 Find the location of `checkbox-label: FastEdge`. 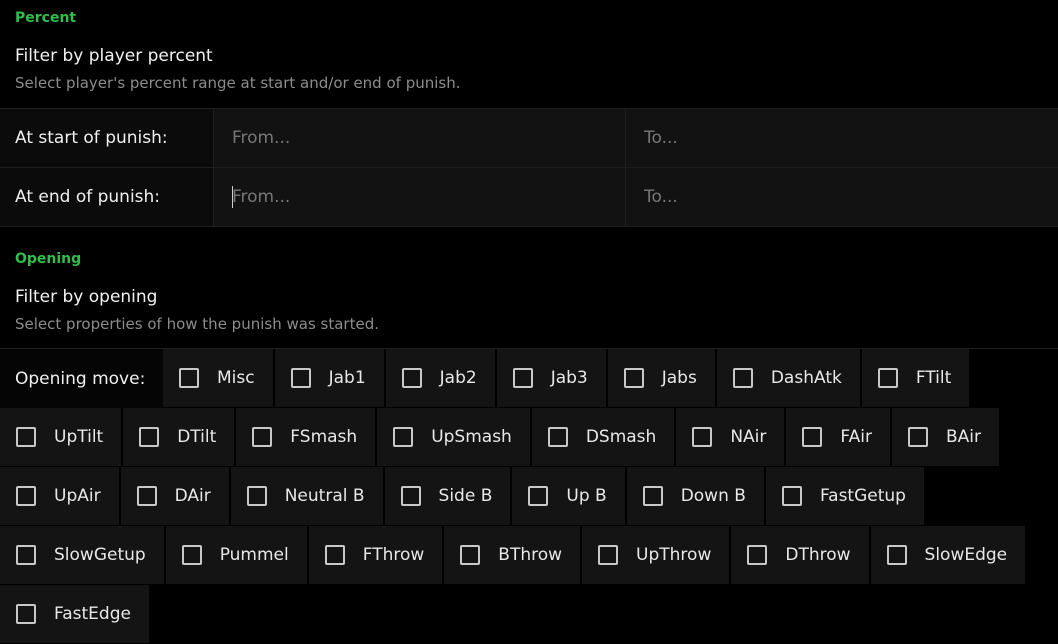

checkbox-label: FastEdge is located at coordinates (92, 614).